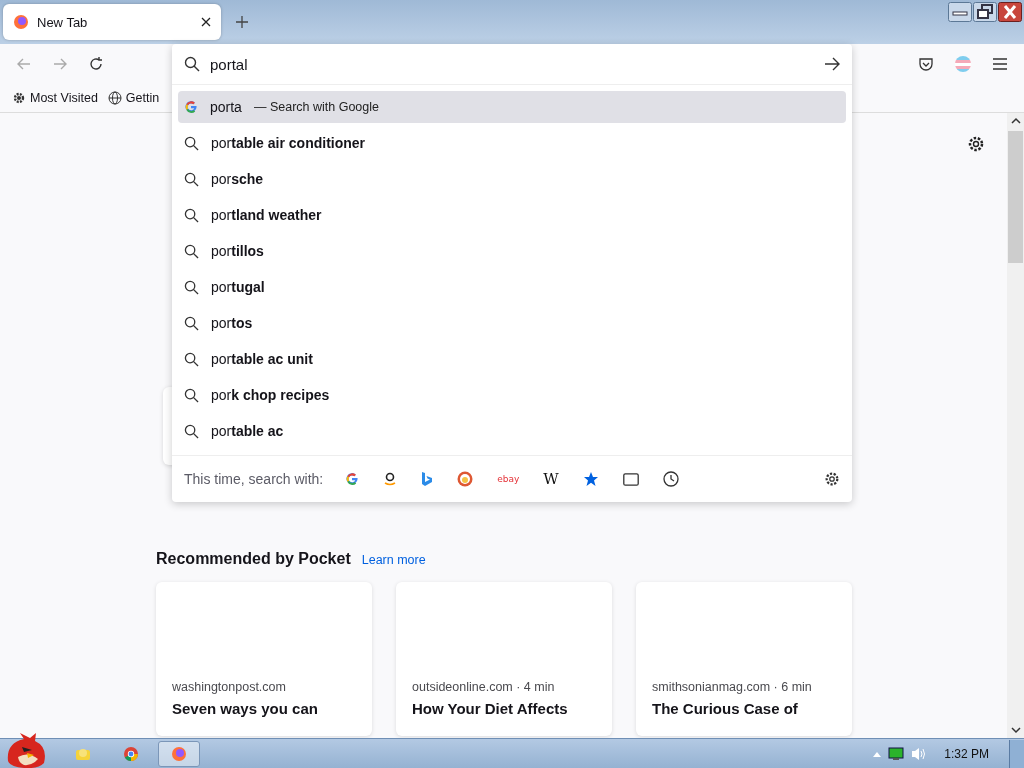 This screenshot has height=768, width=1024. I want to click on scroll-up-icon, so click(1015, 121).